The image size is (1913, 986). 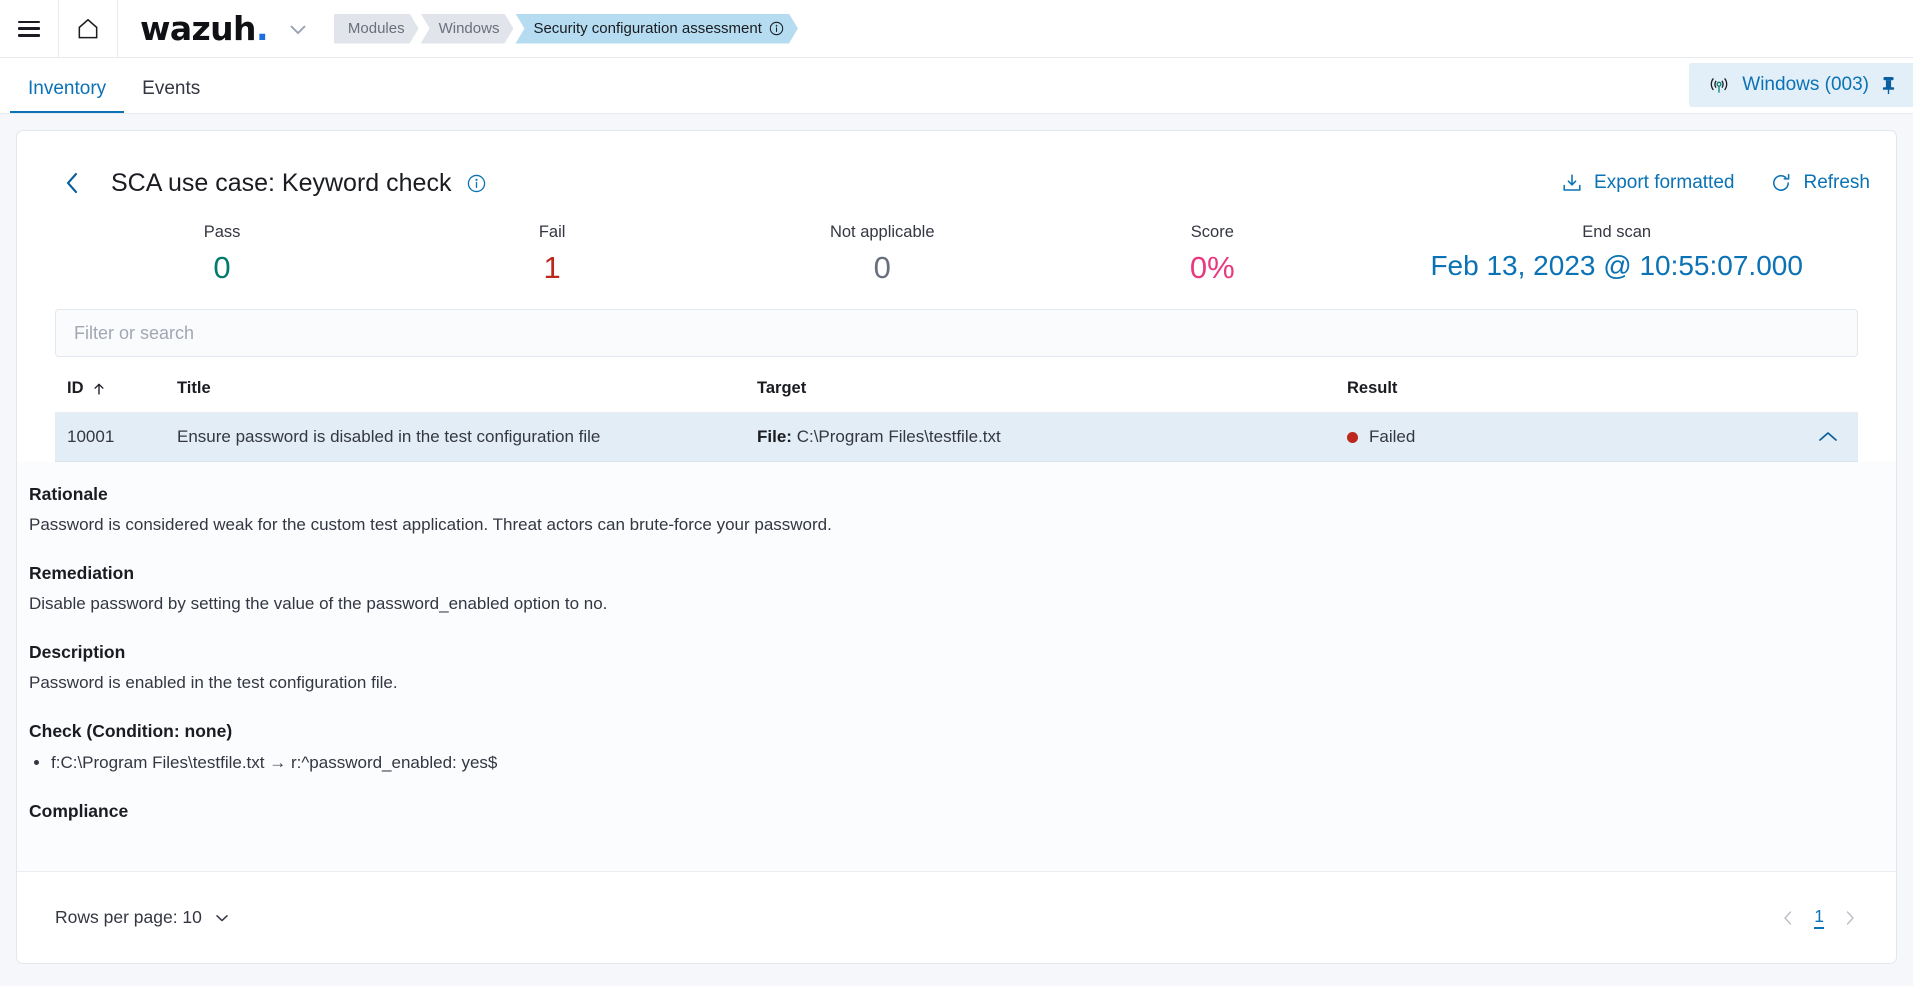 What do you see at coordinates (552, 232) in the screenshot?
I see `stat-label: Fail` at bounding box center [552, 232].